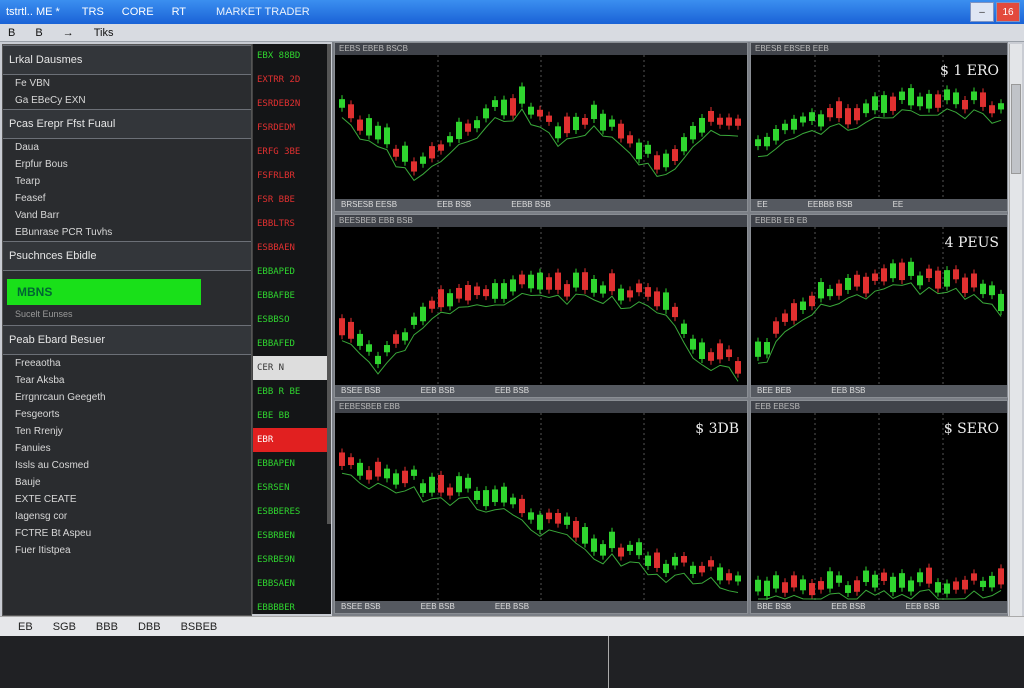 Image resolution: width=1024 pixels, height=688 pixels. What do you see at coordinates (127, 516) in the screenshot?
I see `panel-item: Iagensg cor` at bounding box center [127, 516].